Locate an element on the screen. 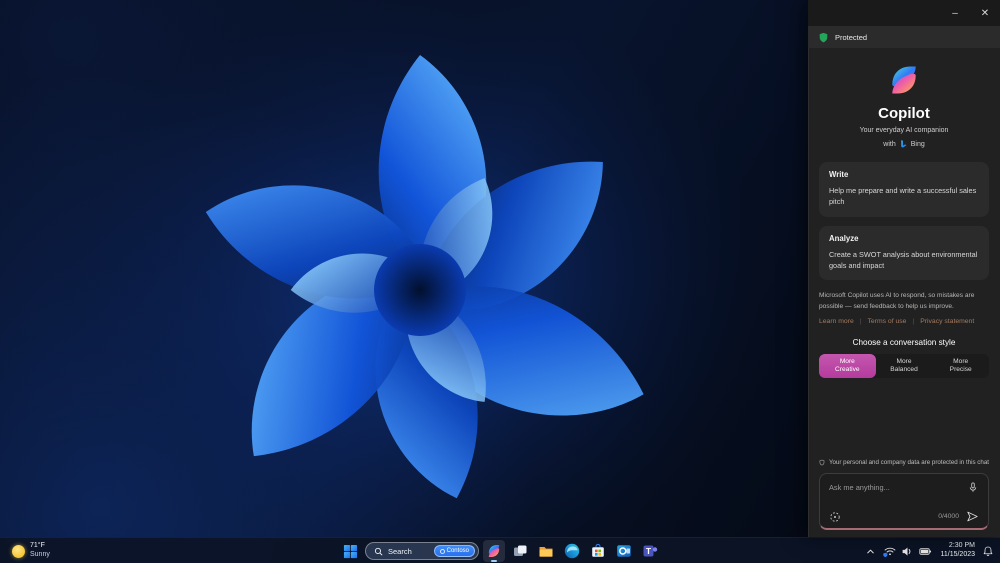 This screenshot has height=563, width=1000. taskbar-app-file-explorer is located at coordinates (546, 551).